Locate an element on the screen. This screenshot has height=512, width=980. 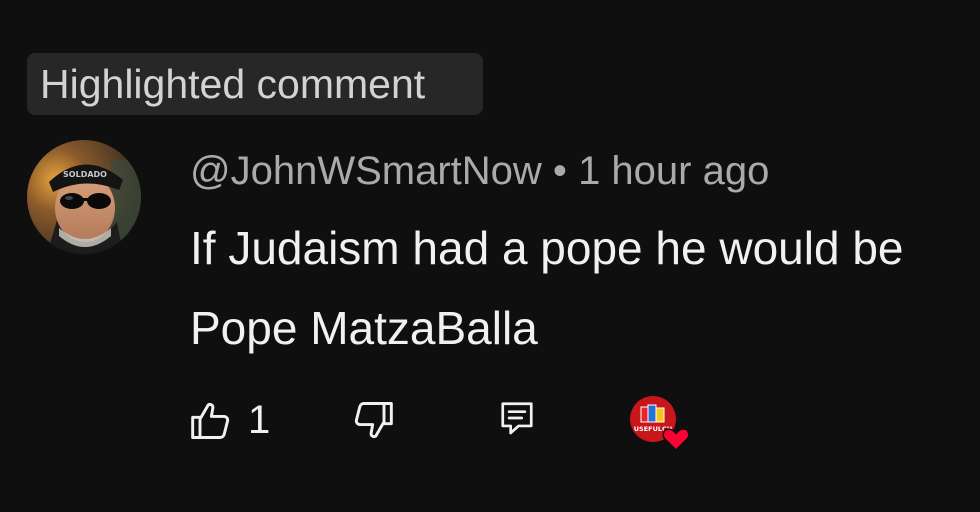
reply-icon is located at coordinates (517, 418).